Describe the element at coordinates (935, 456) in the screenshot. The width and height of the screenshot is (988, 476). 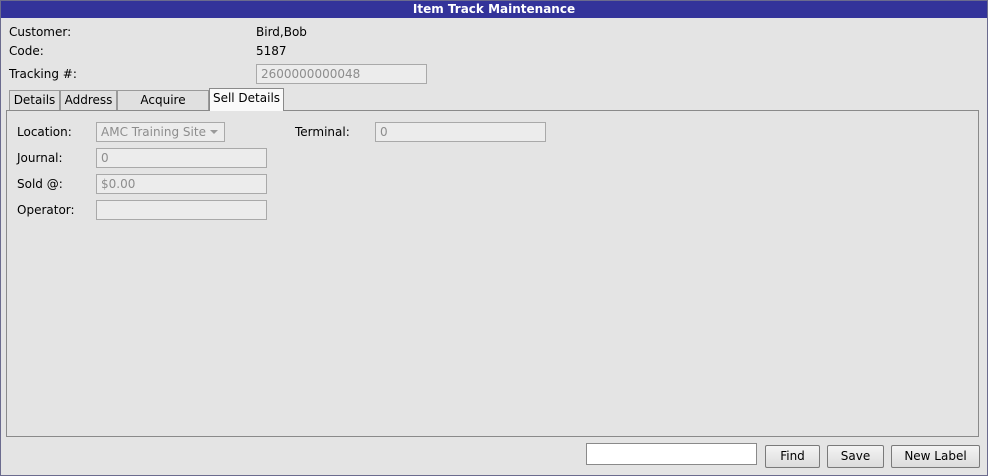
I see `new-label-button: New Label` at that location.